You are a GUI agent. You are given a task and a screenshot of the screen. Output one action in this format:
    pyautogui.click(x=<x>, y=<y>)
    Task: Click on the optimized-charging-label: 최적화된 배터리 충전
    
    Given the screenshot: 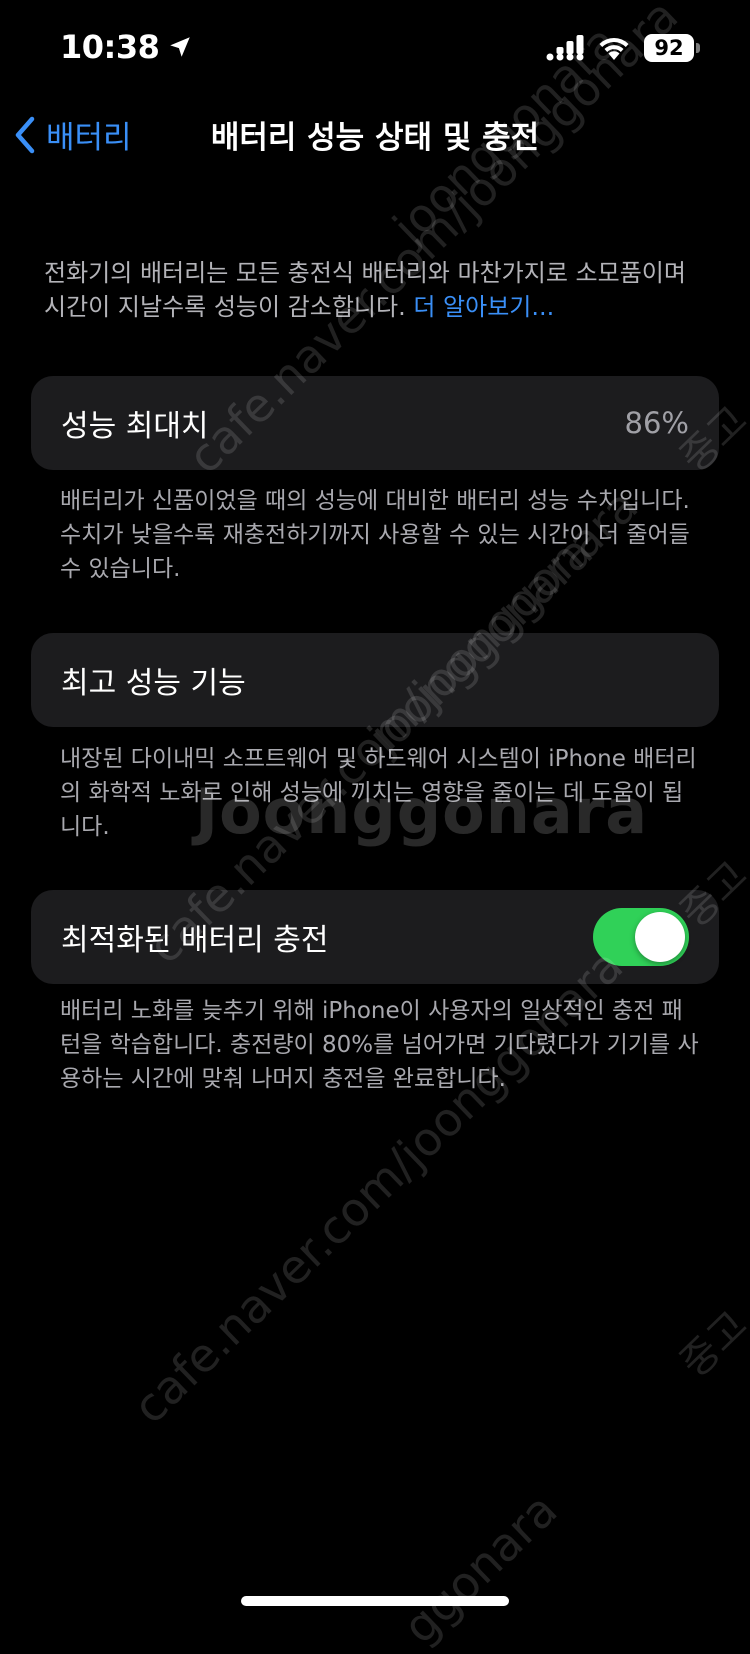 What is the action you would take?
    pyautogui.click(x=195, y=940)
    